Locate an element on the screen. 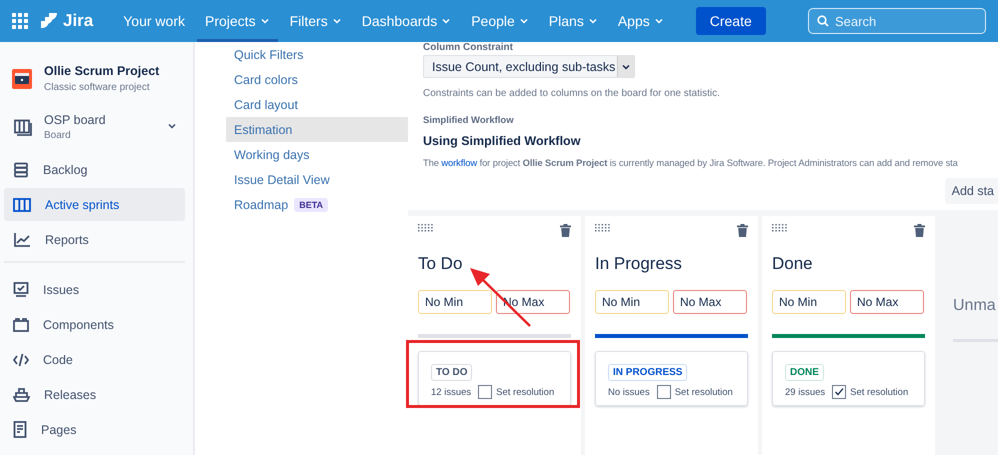 This screenshot has height=455, width=998. issue-count: 12 issues is located at coordinates (451, 392).